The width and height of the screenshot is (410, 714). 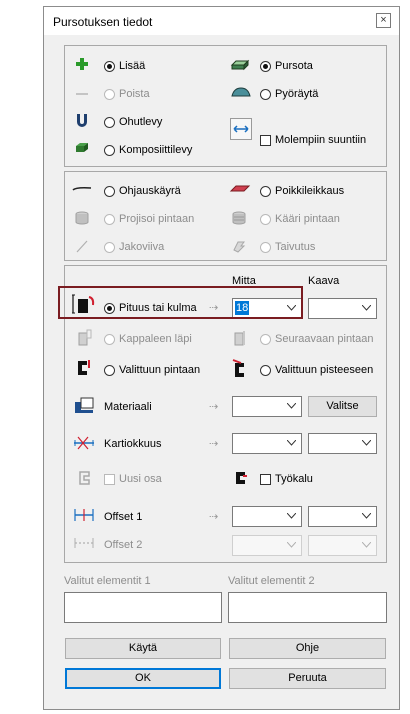 I want to click on tool-label: Työkalu, so click(x=294, y=479).